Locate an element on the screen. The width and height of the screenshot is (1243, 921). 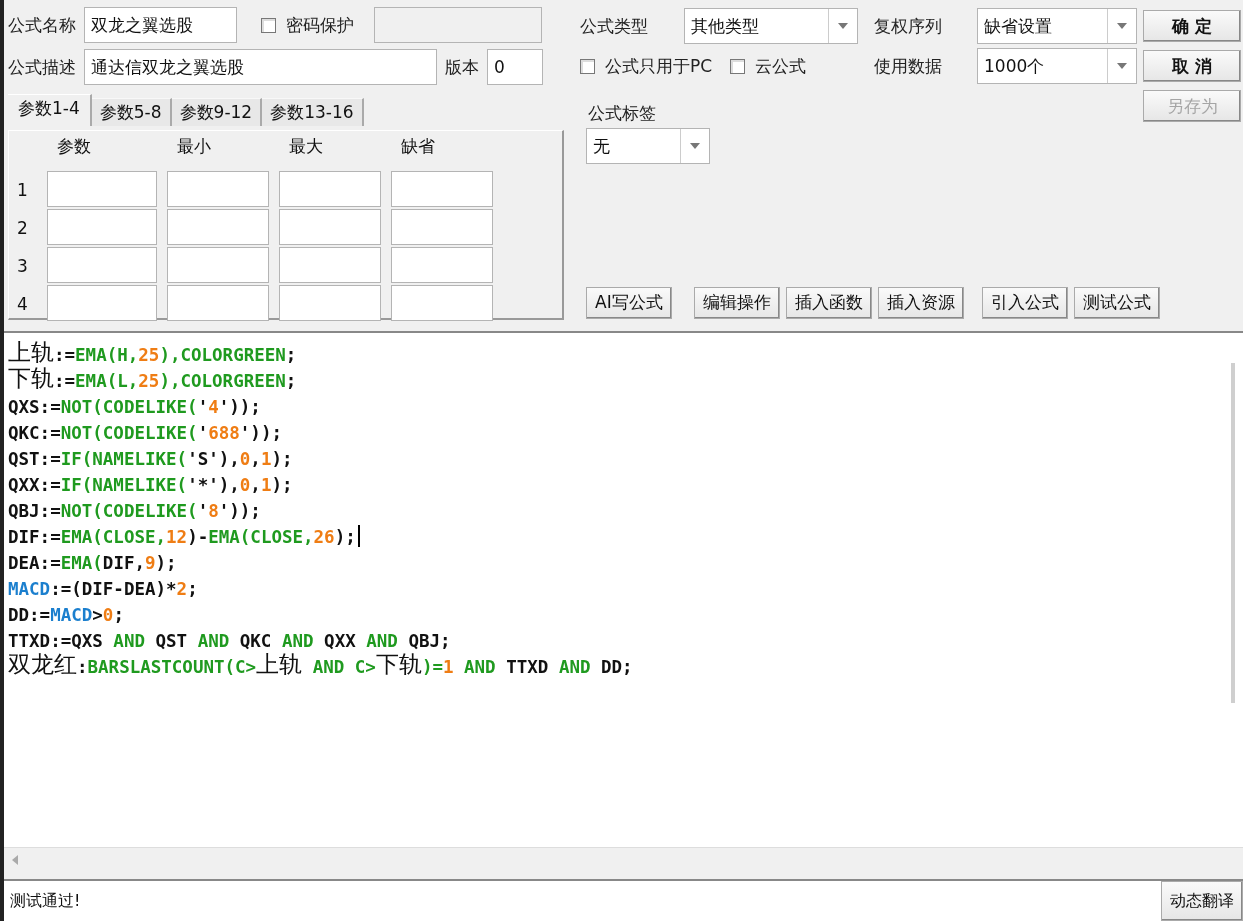
field-label: 公式名称 is located at coordinates (42, 25).